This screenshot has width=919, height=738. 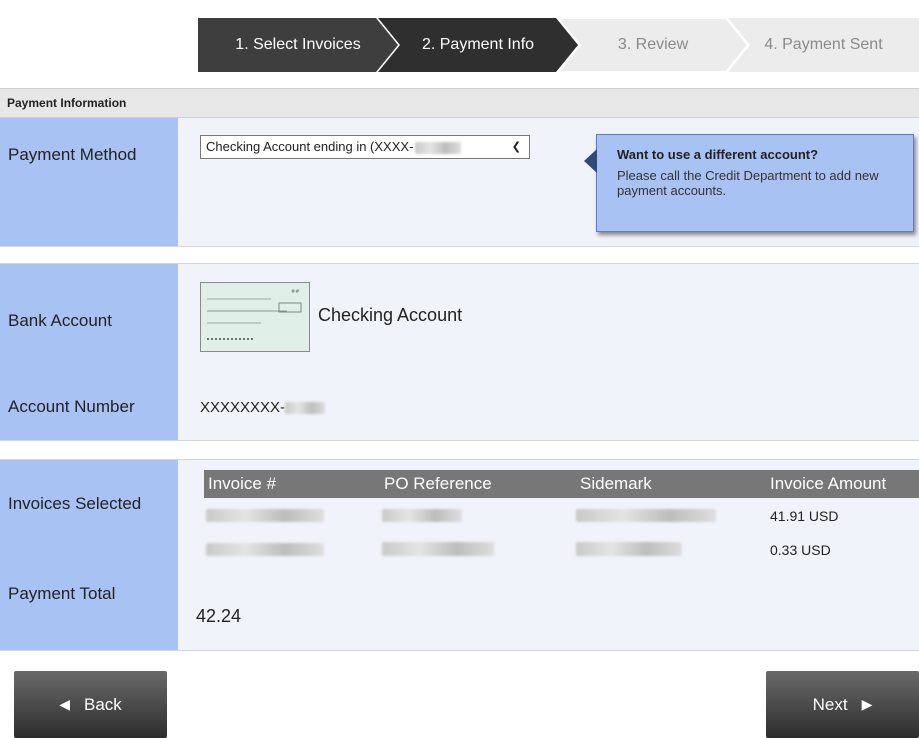 I want to click on row-body-cell: ## Checking Account, so click(x=548, y=318).